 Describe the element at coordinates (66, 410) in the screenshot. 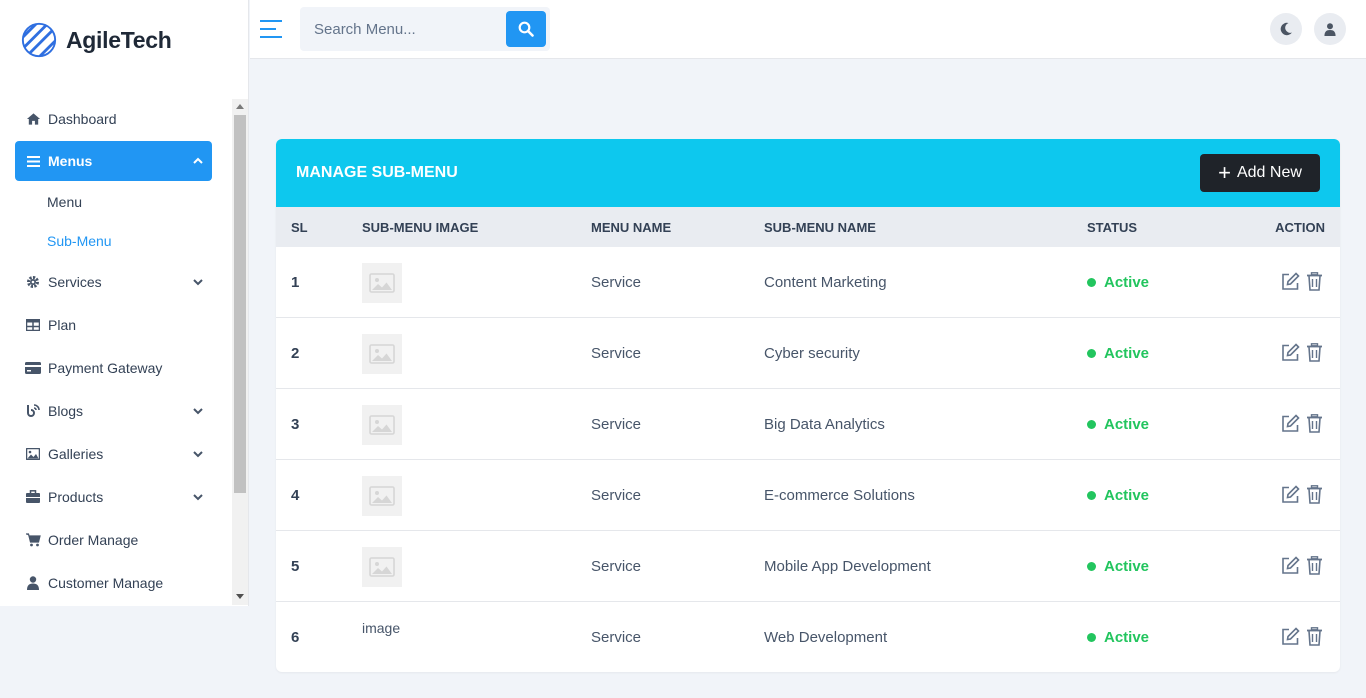

I see `sidebar-item-label: Blogs` at that location.